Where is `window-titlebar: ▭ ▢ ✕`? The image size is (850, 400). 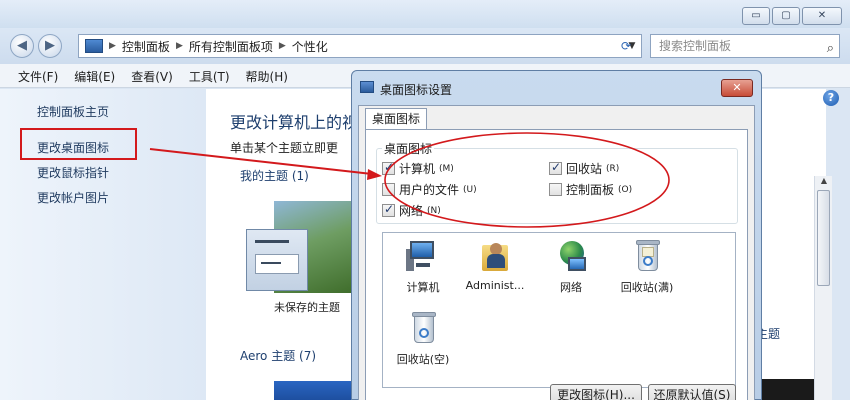
window-titlebar: ▭ ▢ ✕ is located at coordinates (425, 14).